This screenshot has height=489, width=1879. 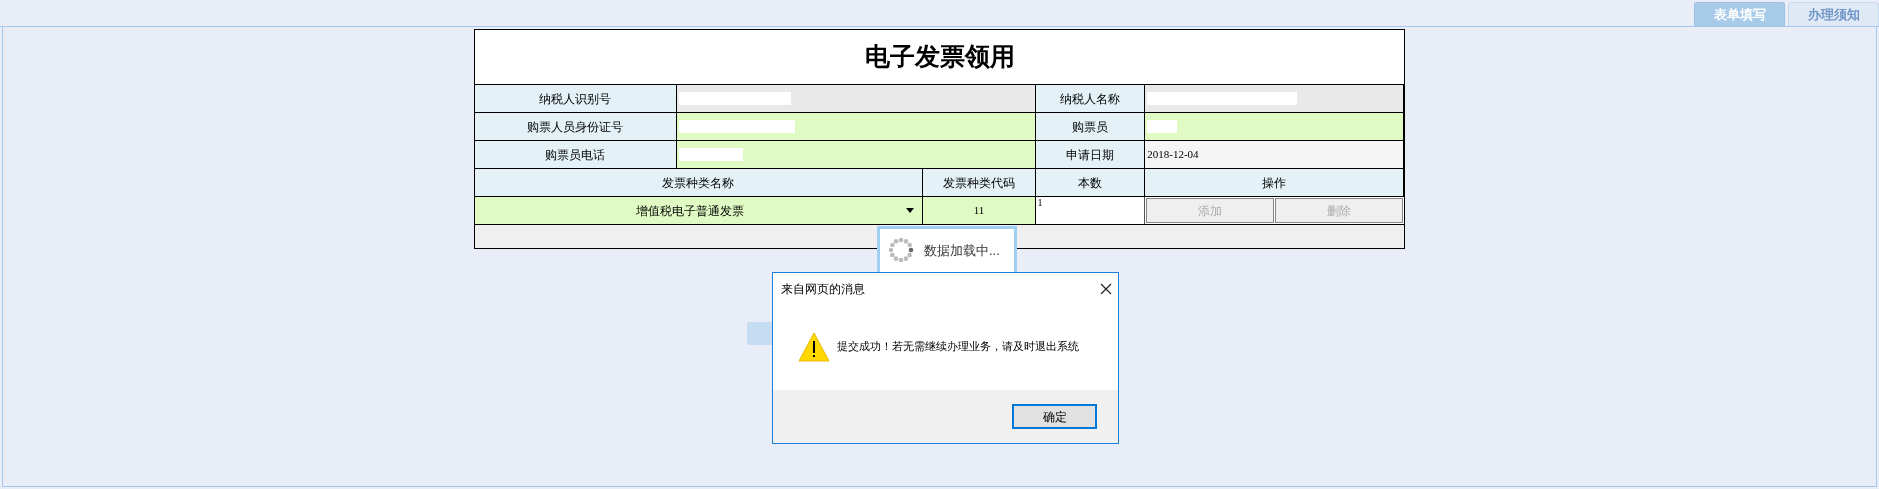 I want to click on count-field: 1, so click(x=1091, y=210).